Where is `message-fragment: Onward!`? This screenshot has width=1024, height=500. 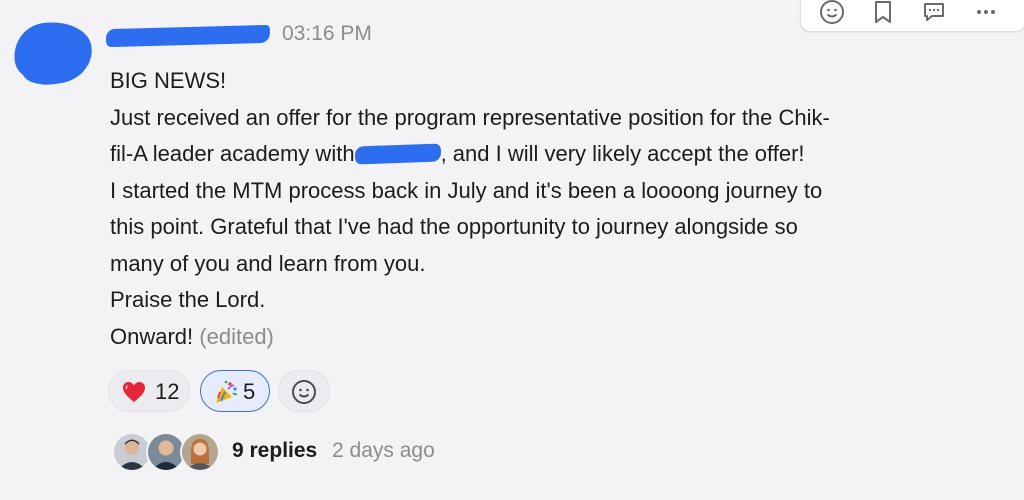 message-fragment: Onward! is located at coordinates (152, 336).